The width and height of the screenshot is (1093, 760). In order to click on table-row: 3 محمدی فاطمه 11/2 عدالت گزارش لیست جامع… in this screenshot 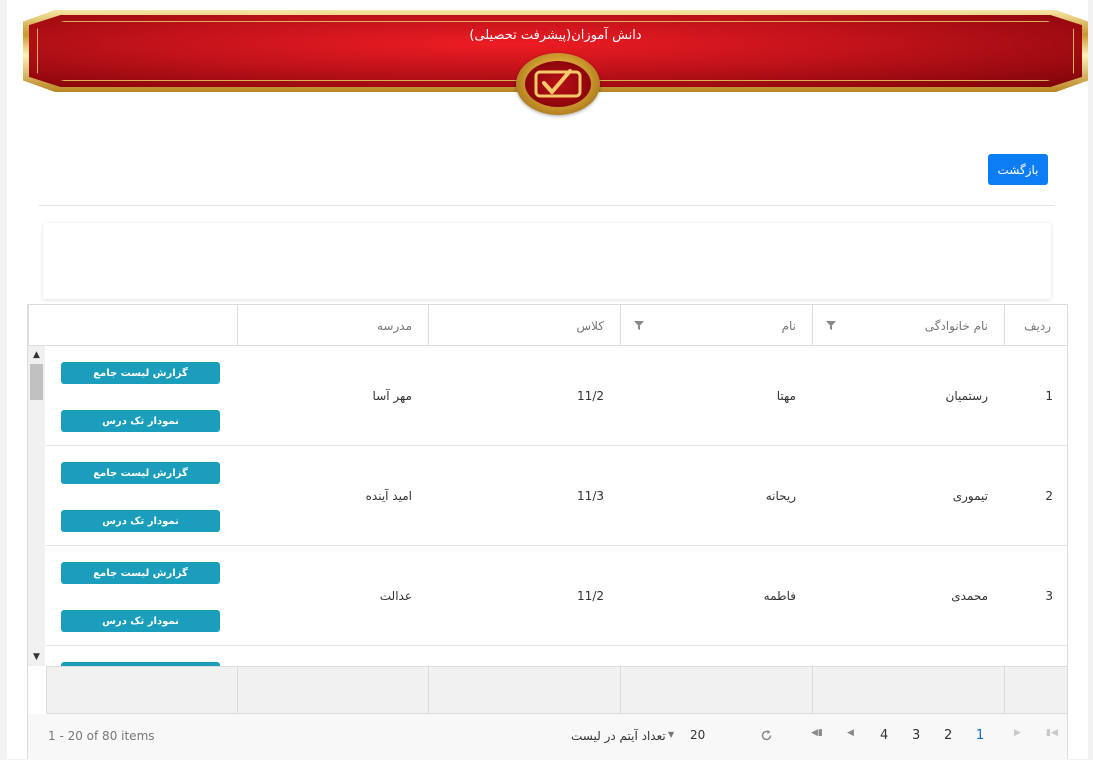, I will do `click(556, 596)`.